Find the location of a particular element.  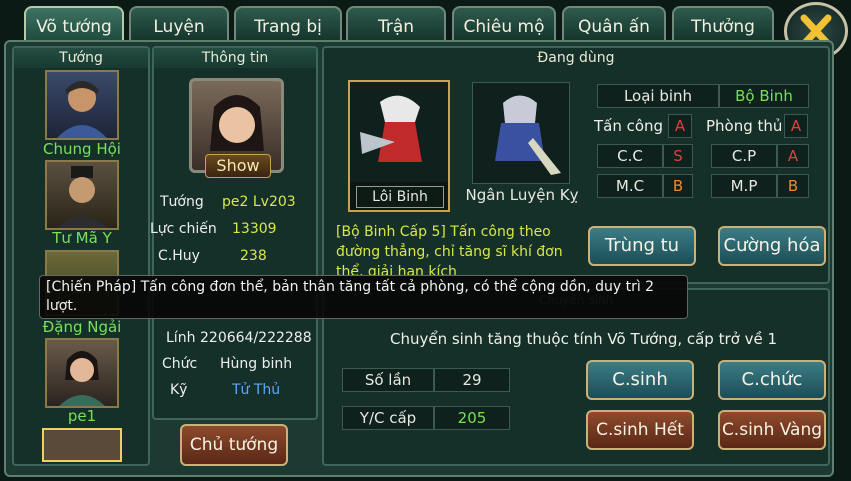

command-label: C.Huy is located at coordinates (179, 256).